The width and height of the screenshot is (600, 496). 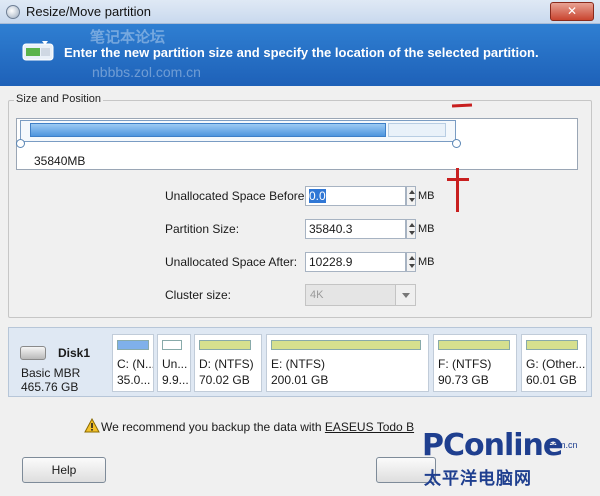 I want to click on app-icon, so click(x=13, y=12).